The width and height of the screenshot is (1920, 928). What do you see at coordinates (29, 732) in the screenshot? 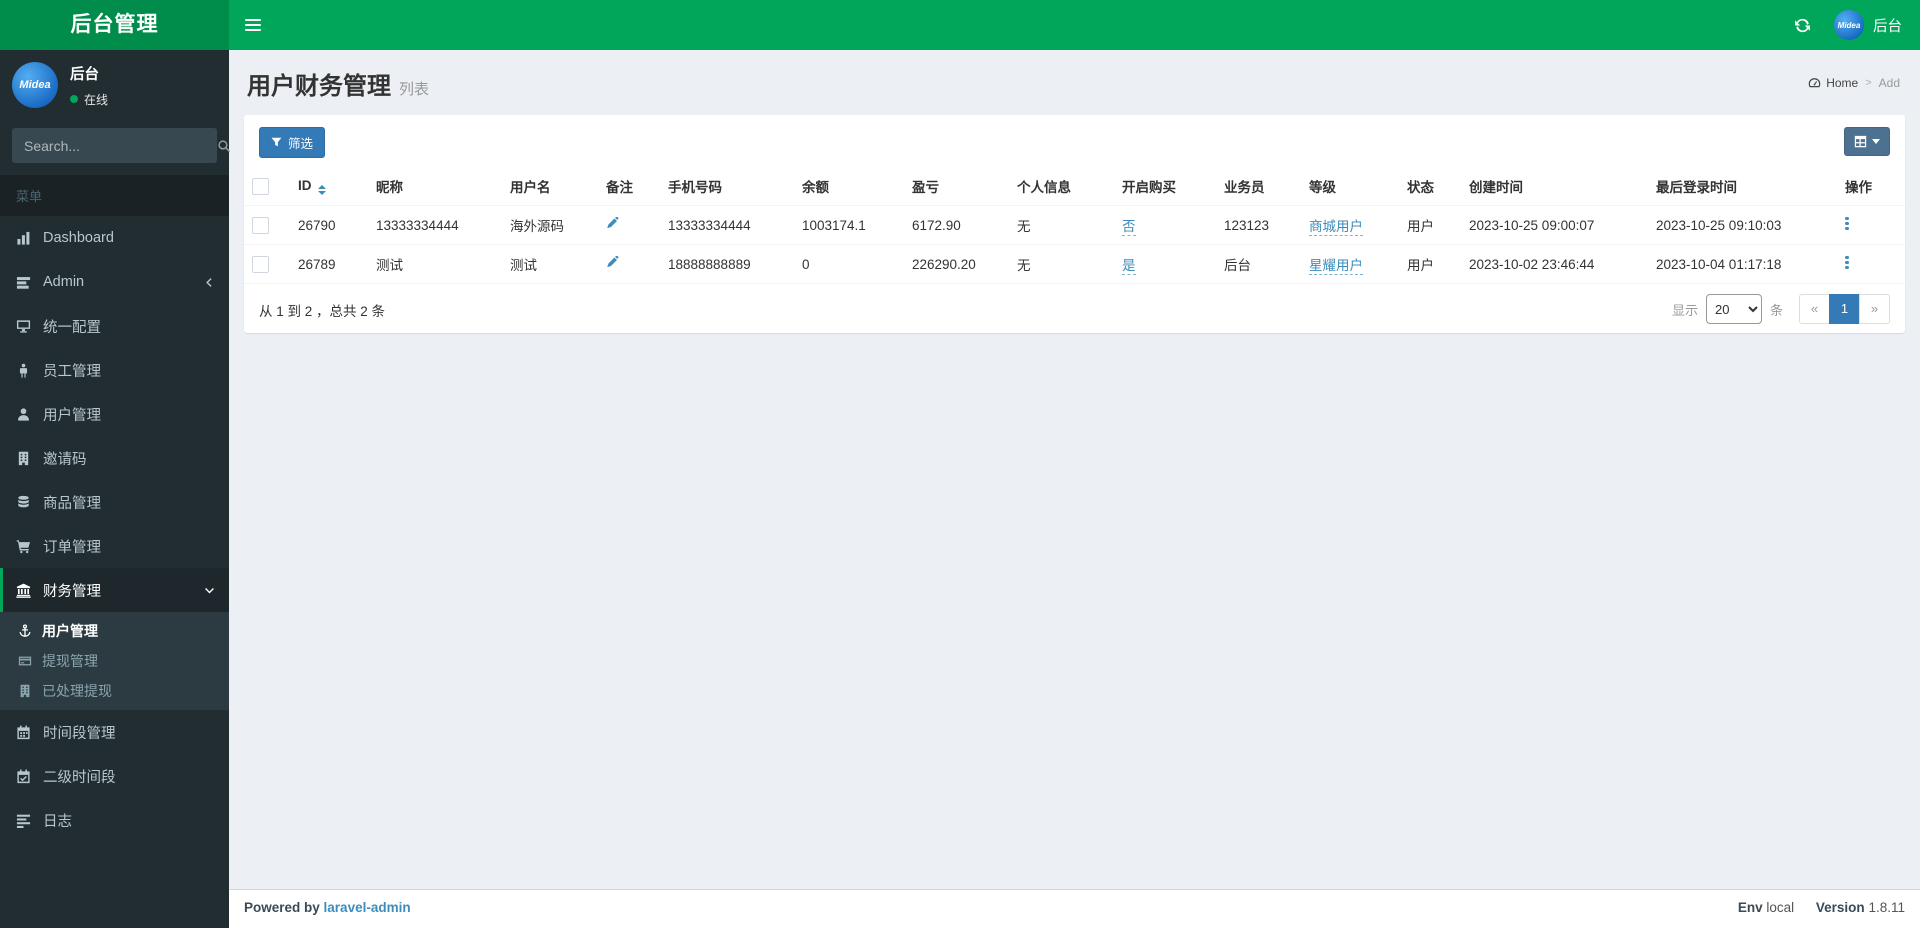
I see `calendar-icon` at bounding box center [29, 732].